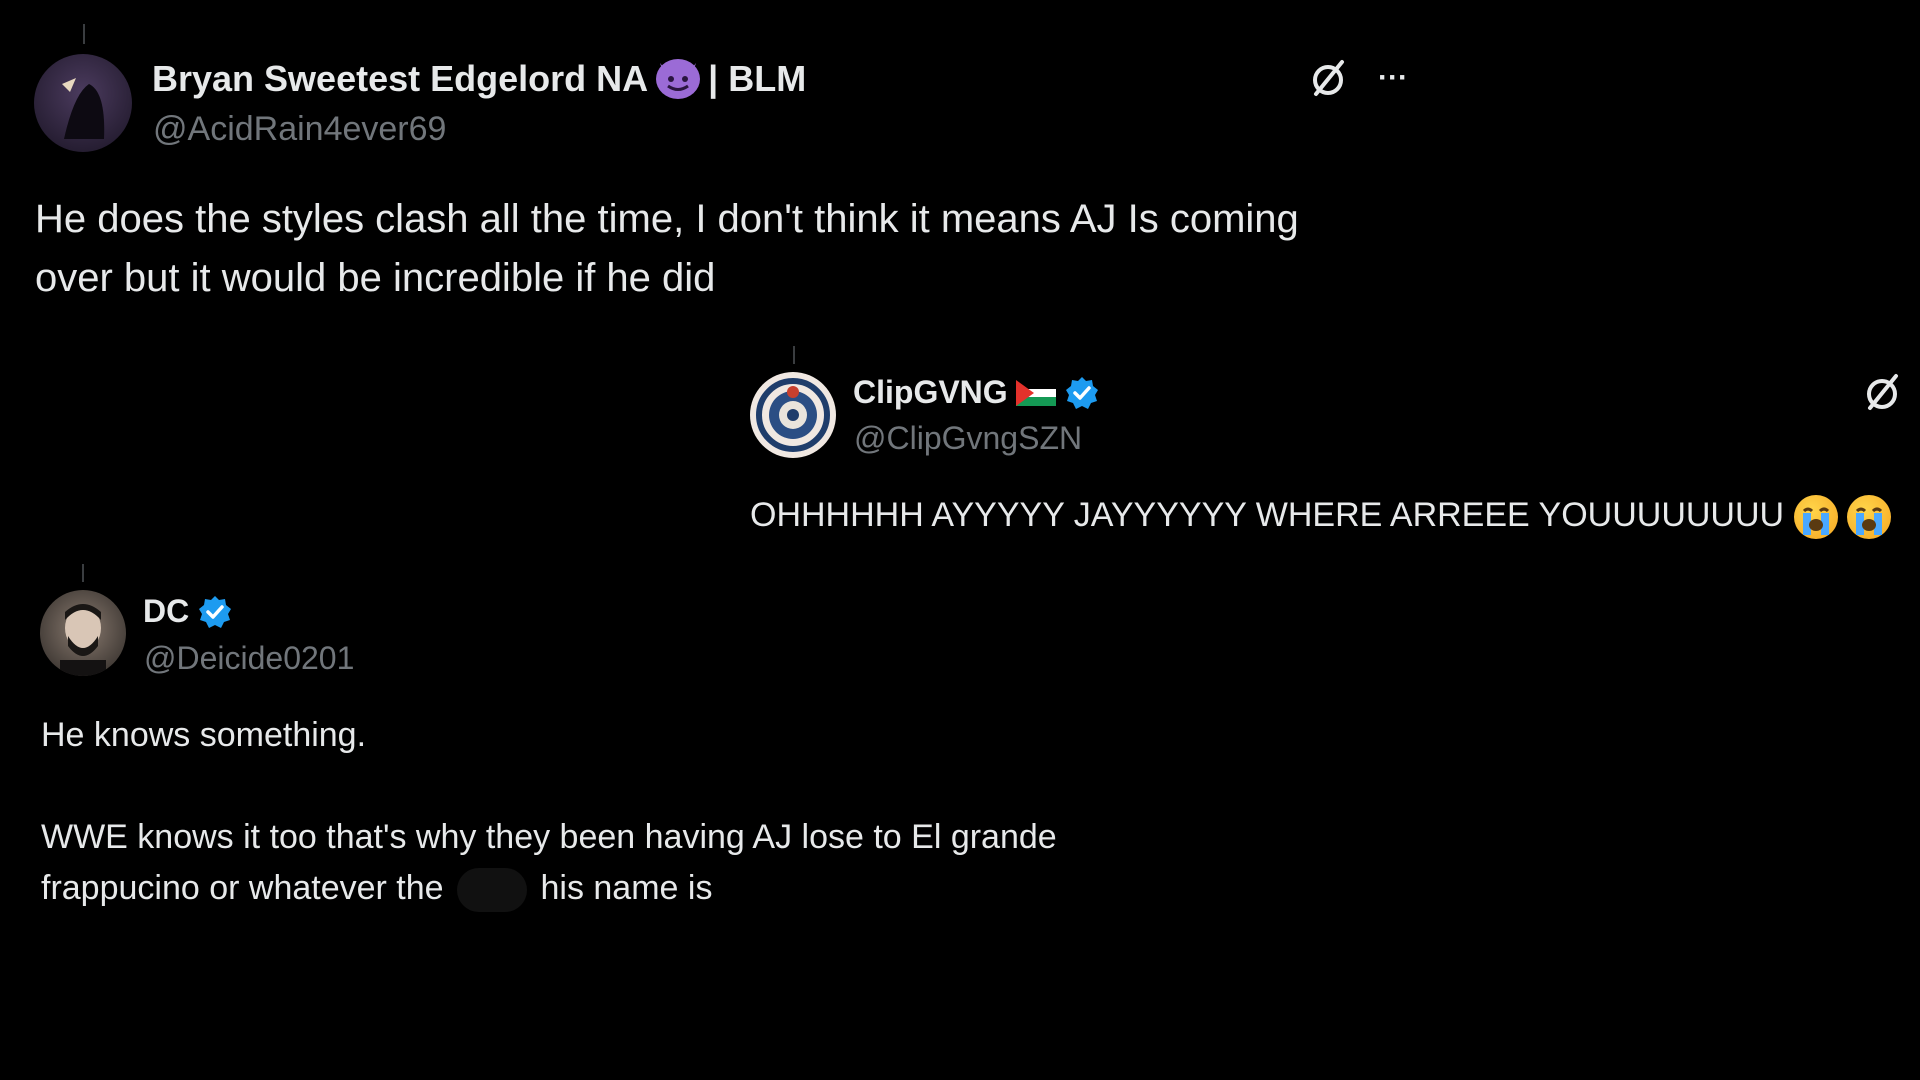 Image resolution: width=1920 pixels, height=1080 pixels. I want to click on display-name: DC, so click(166, 611).